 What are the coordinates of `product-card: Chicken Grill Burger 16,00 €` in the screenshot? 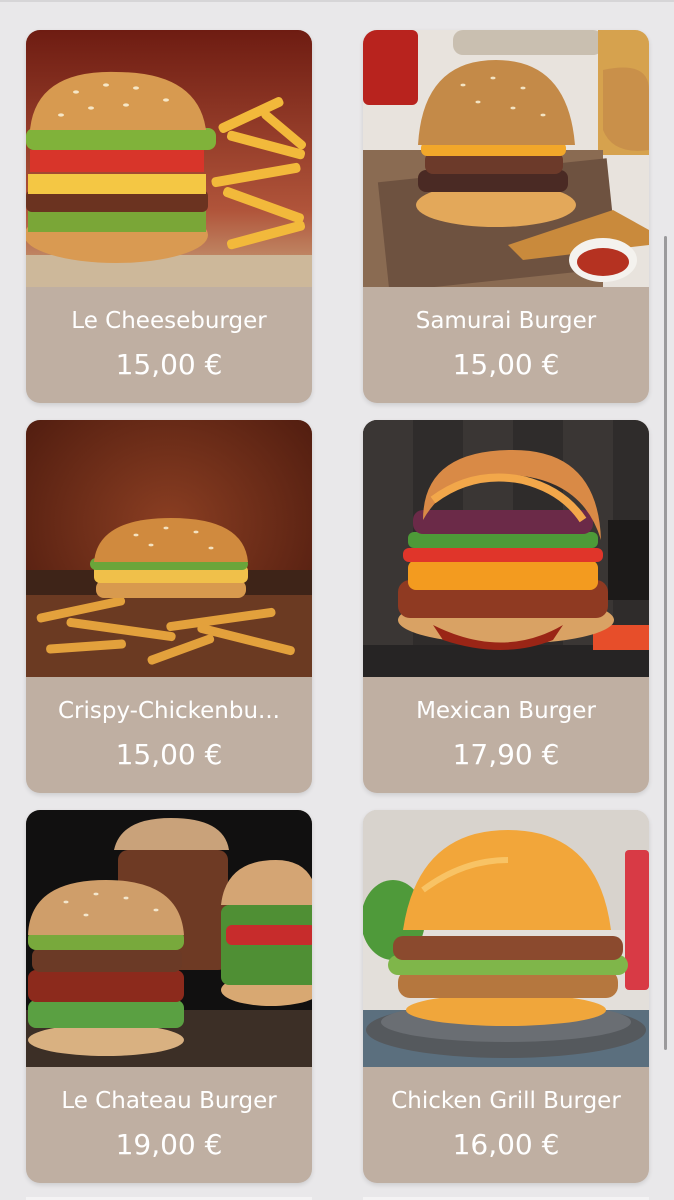 It's located at (506, 996).